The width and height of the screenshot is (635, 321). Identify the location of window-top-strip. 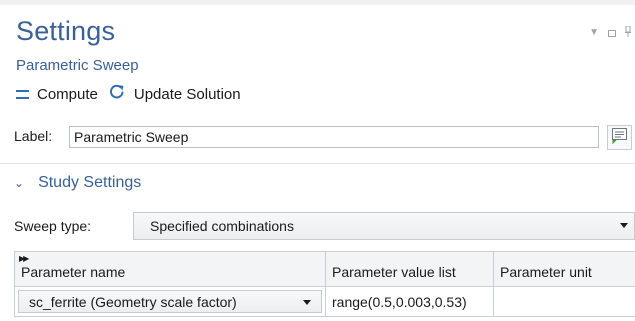
(317, 2).